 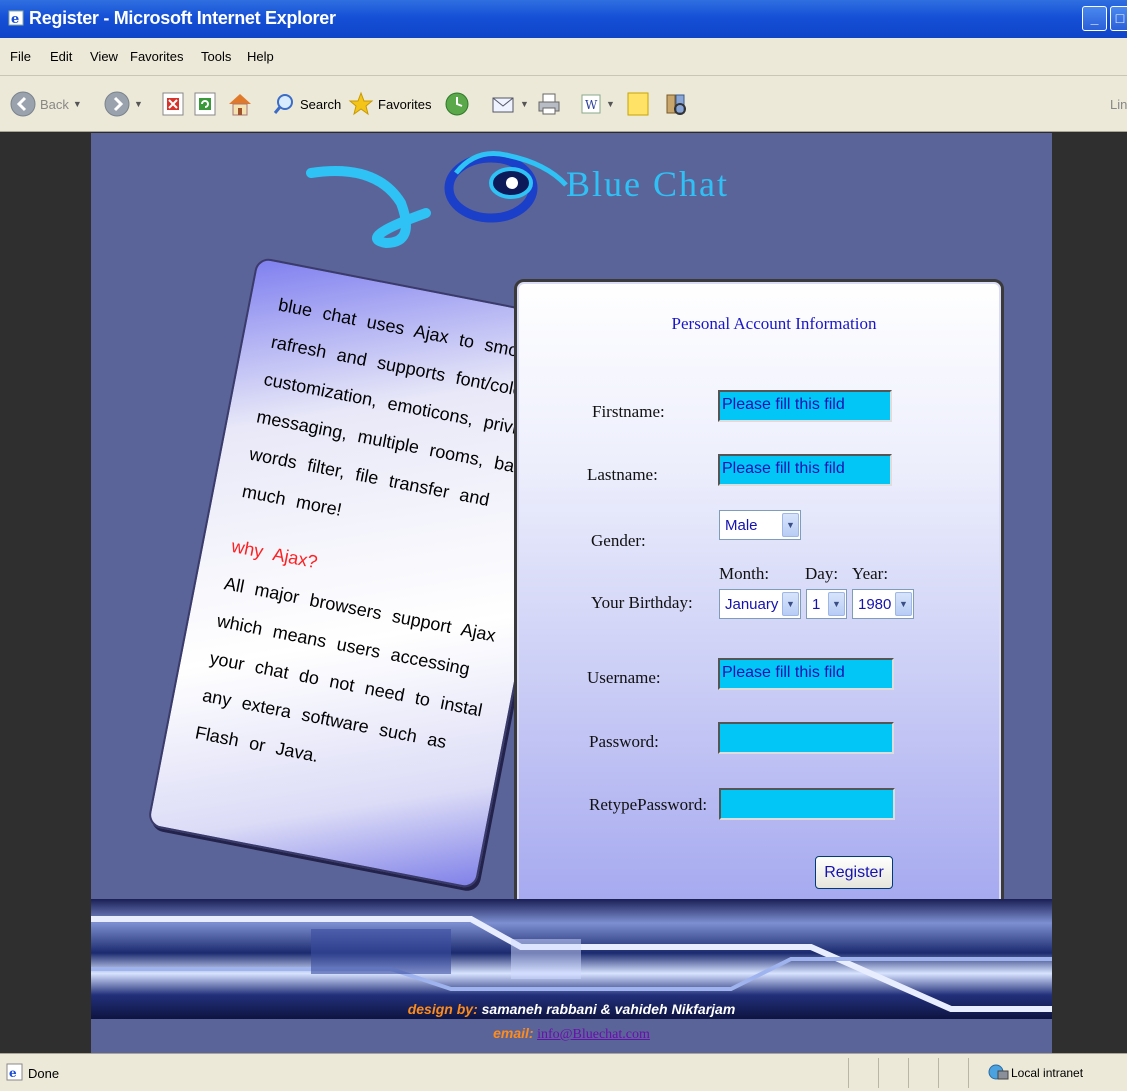 I want to click on mail-icon, so click(x=503, y=105).